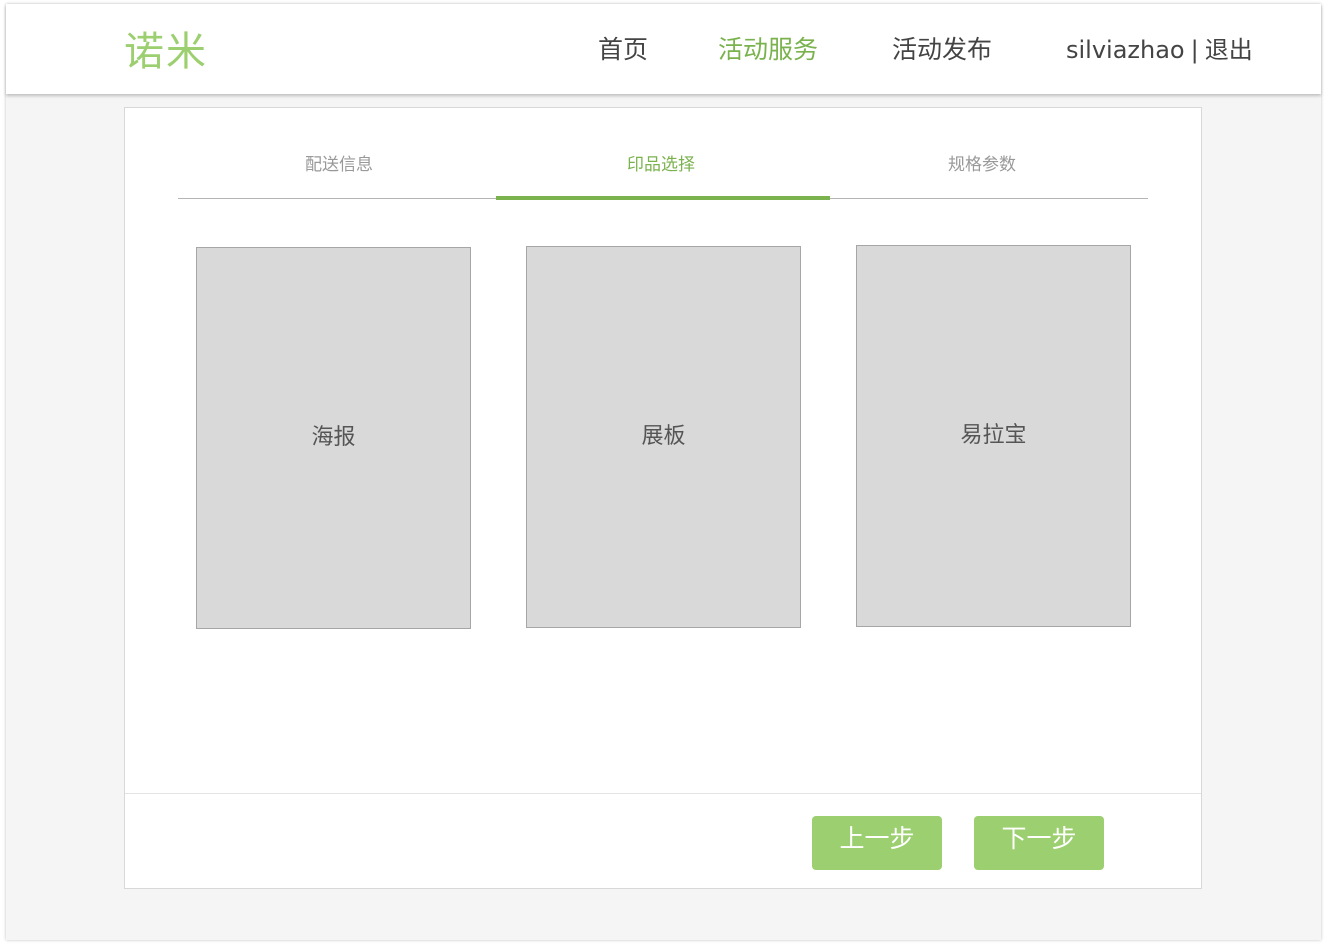  What do you see at coordinates (982, 162) in the screenshot?
I see `tab-spec-params: 规格参数` at bounding box center [982, 162].